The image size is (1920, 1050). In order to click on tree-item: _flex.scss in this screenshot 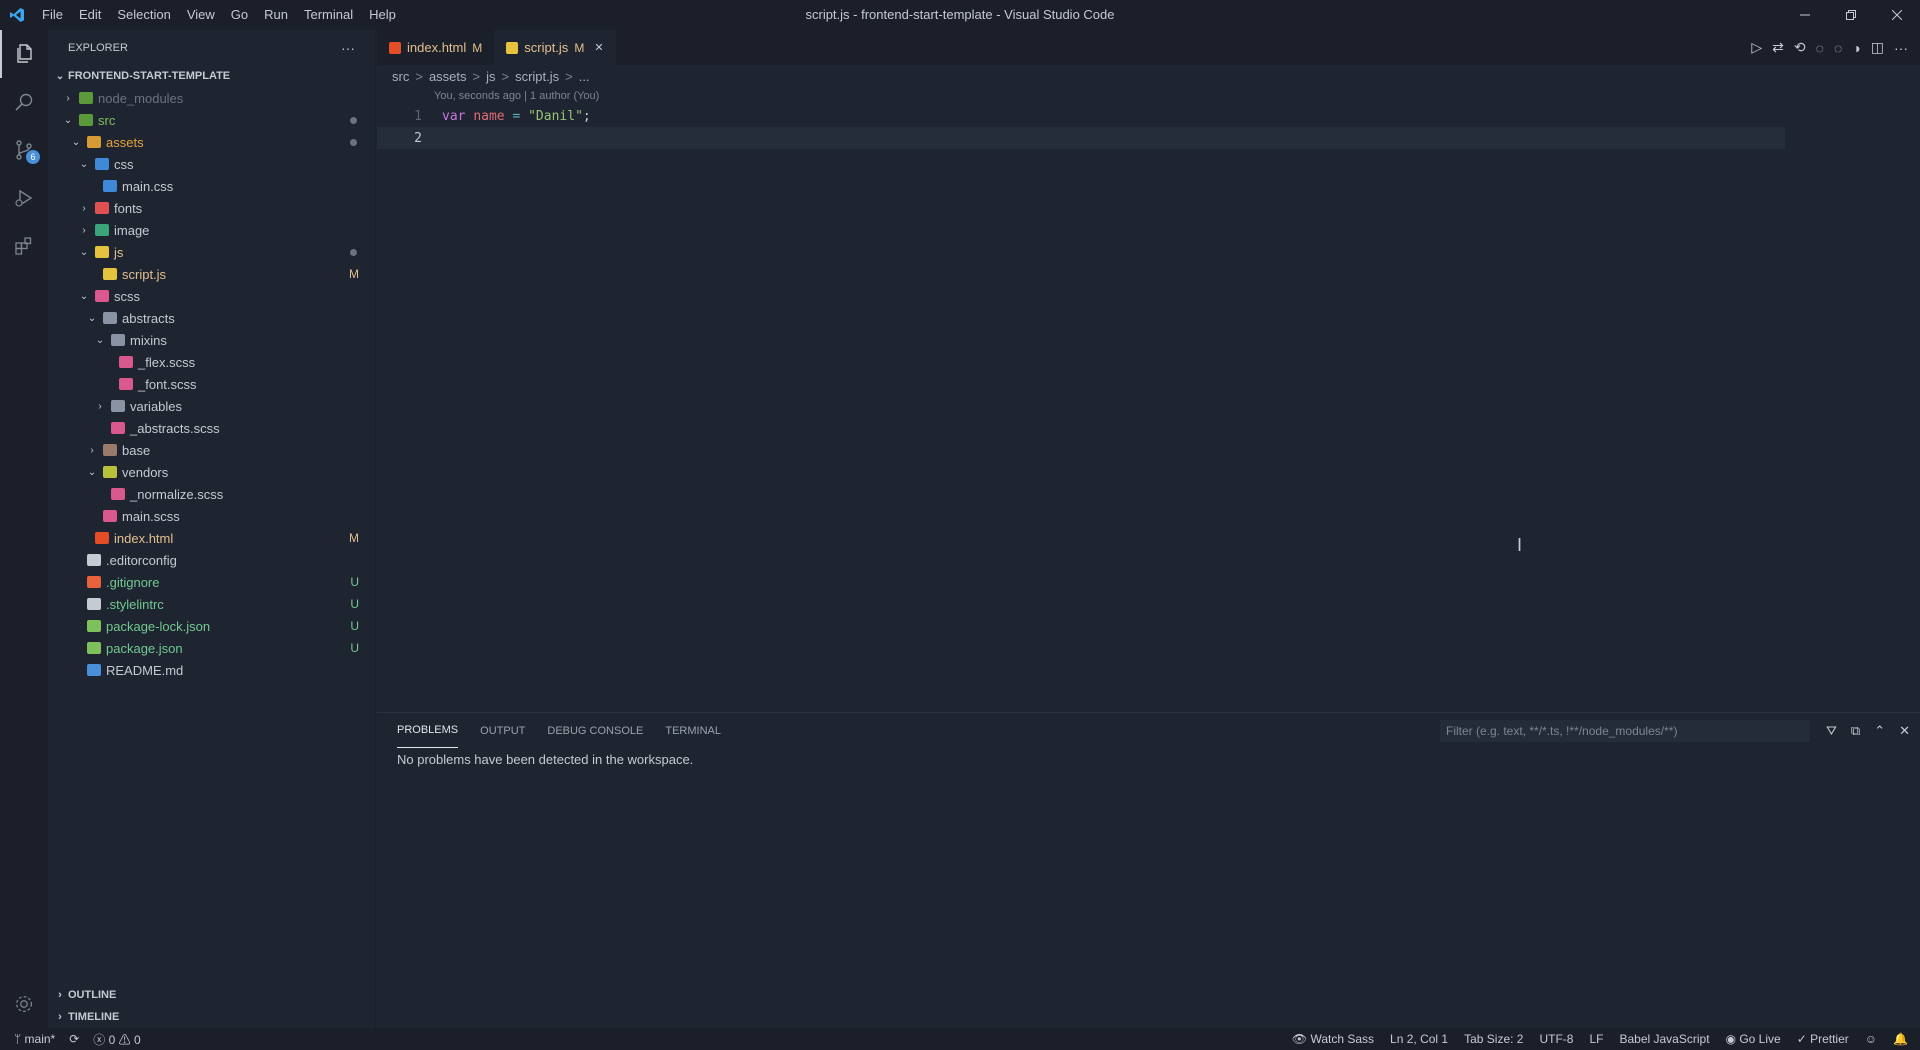, I will do `click(211, 362)`.